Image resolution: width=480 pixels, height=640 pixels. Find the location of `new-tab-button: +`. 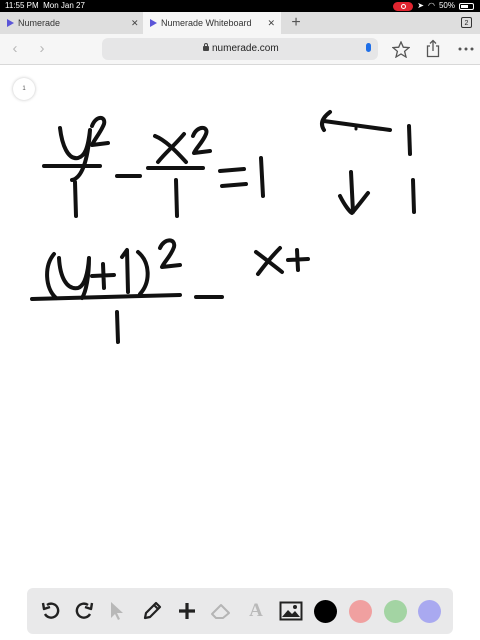

new-tab-button: + is located at coordinates (296, 23).